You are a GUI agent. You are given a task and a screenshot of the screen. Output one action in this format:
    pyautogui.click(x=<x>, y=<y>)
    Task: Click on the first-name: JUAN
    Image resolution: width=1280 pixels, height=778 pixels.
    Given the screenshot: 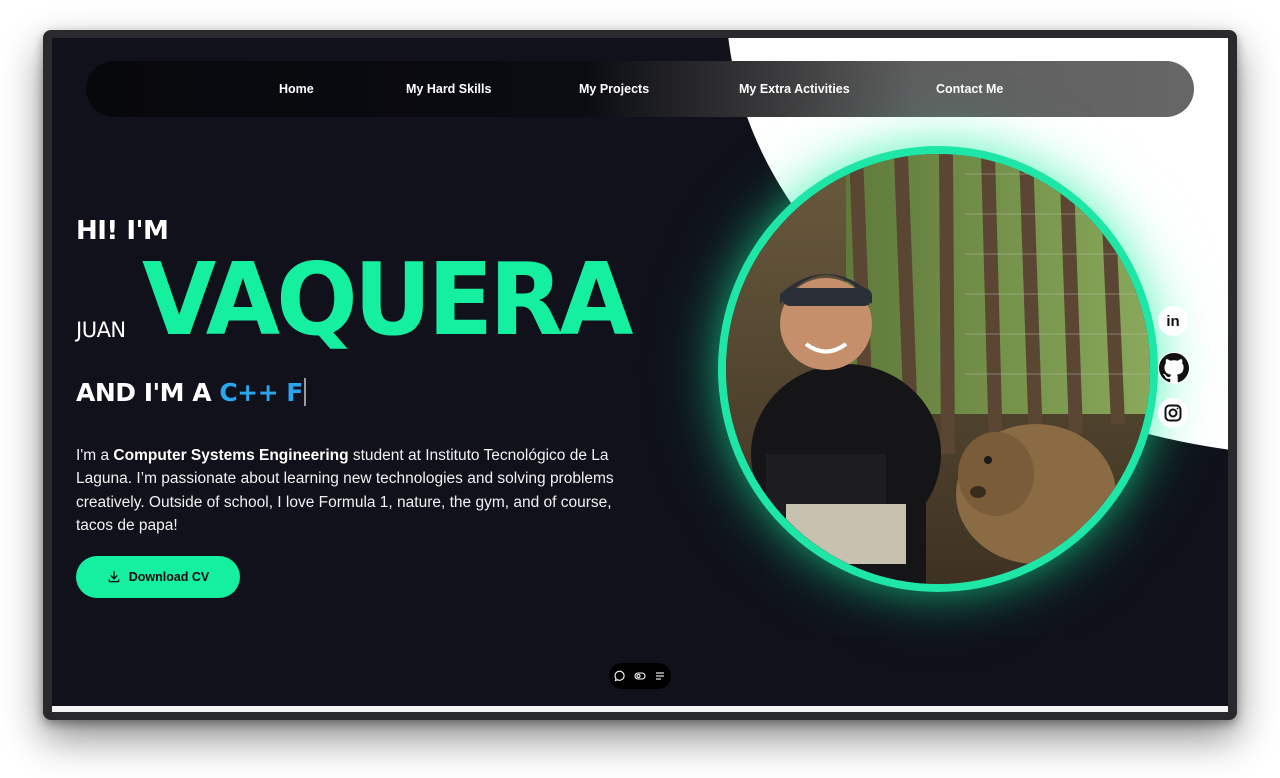 What is the action you would take?
    pyautogui.click(x=101, y=330)
    